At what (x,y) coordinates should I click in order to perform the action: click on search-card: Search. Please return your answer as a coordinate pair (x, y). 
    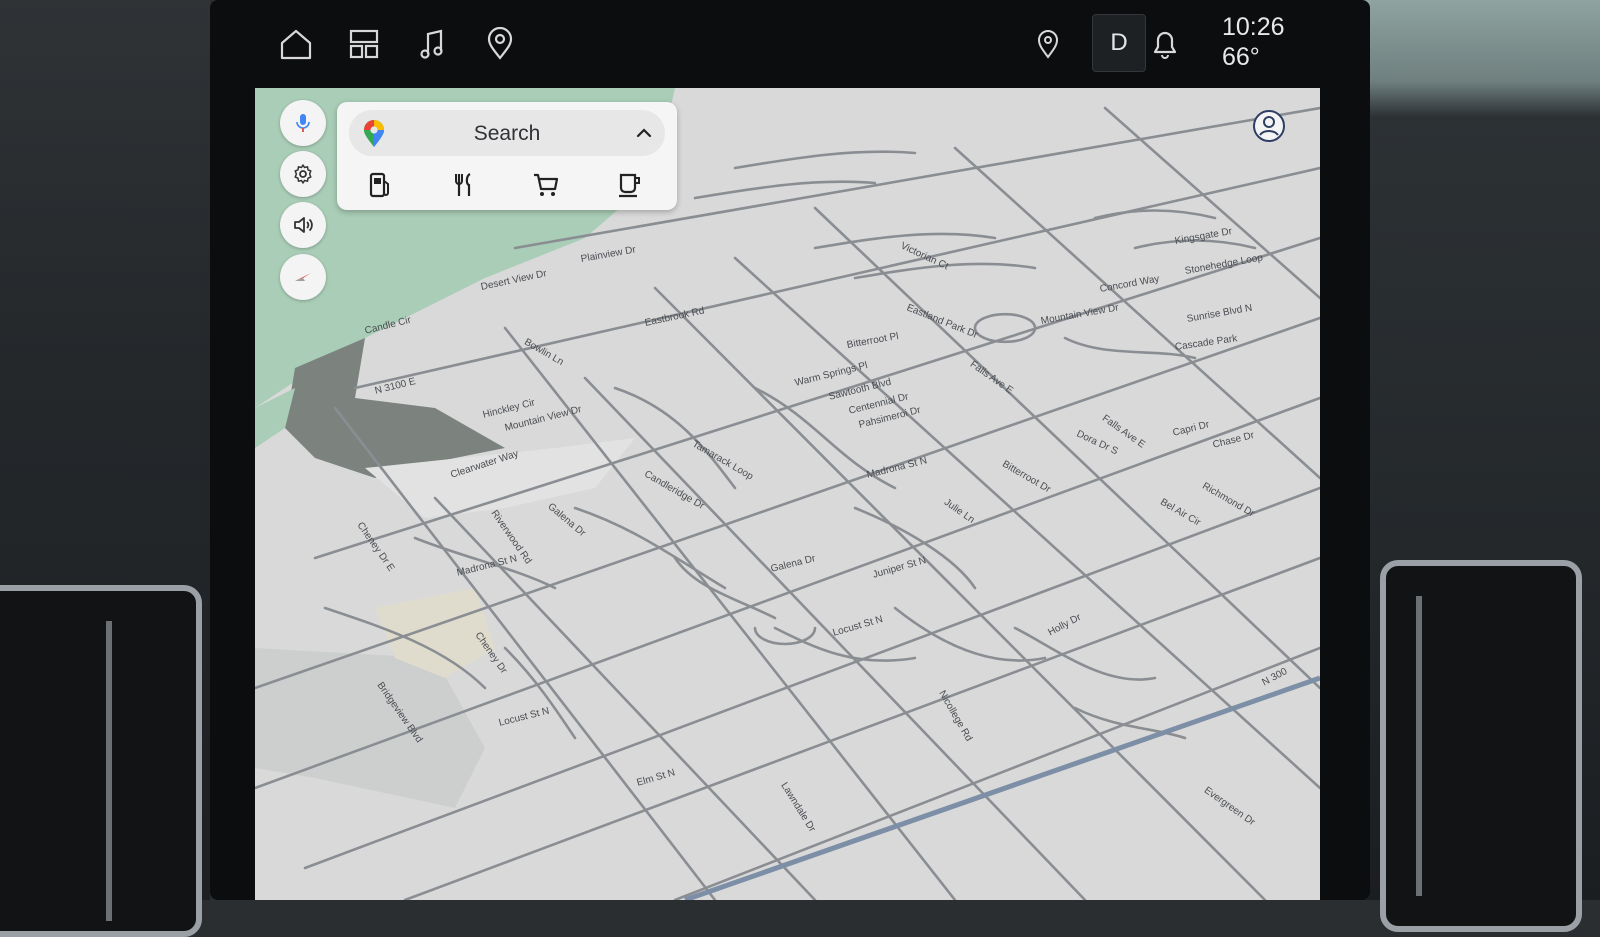
    Looking at the image, I should click on (507, 156).